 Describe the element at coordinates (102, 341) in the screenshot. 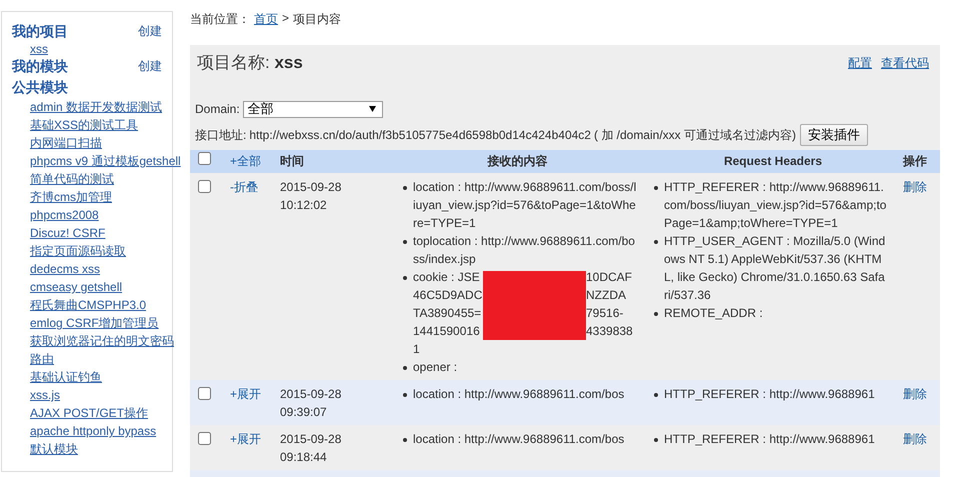

I see `module-link: 获取浏览器记住的明文密码` at that location.